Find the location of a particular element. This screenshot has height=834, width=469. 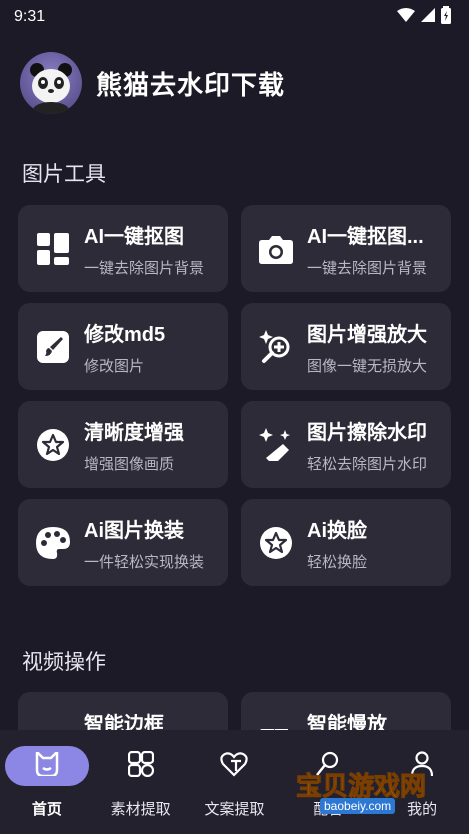

card-subtitle: 增强图像画质 is located at coordinates (129, 464).